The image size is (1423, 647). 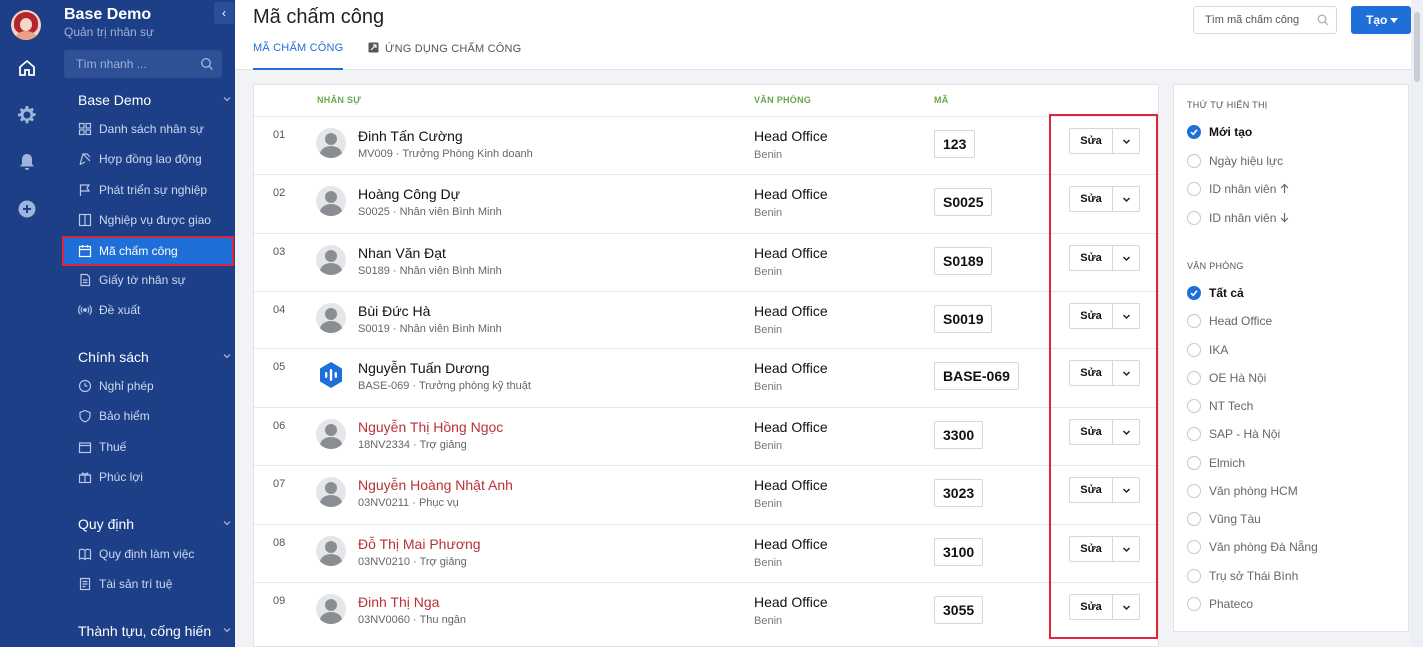 What do you see at coordinates (224, 13) in the screenshot?
I see `collapse-sidebar-button: ‹` at bounding box center [224, 13].